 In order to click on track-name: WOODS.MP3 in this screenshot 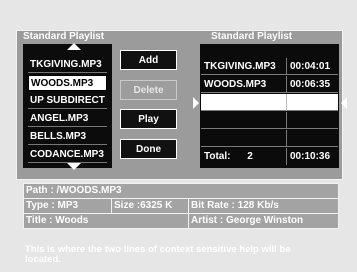, I will do `click(245, 84)`.